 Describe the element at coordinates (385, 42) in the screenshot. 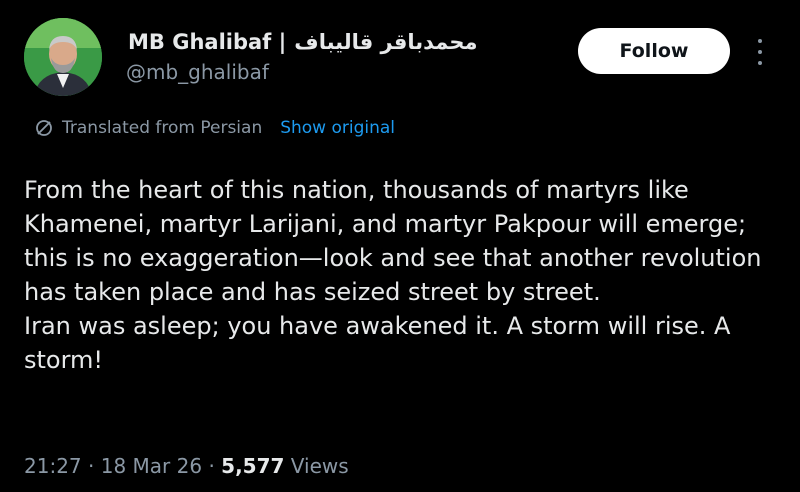

I see `display-name-persian: محمدباقر قالیباف` at that location.